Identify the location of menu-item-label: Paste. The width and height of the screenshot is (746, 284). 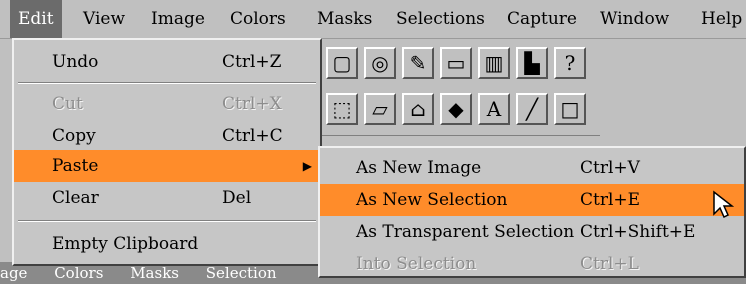
(75, 166).